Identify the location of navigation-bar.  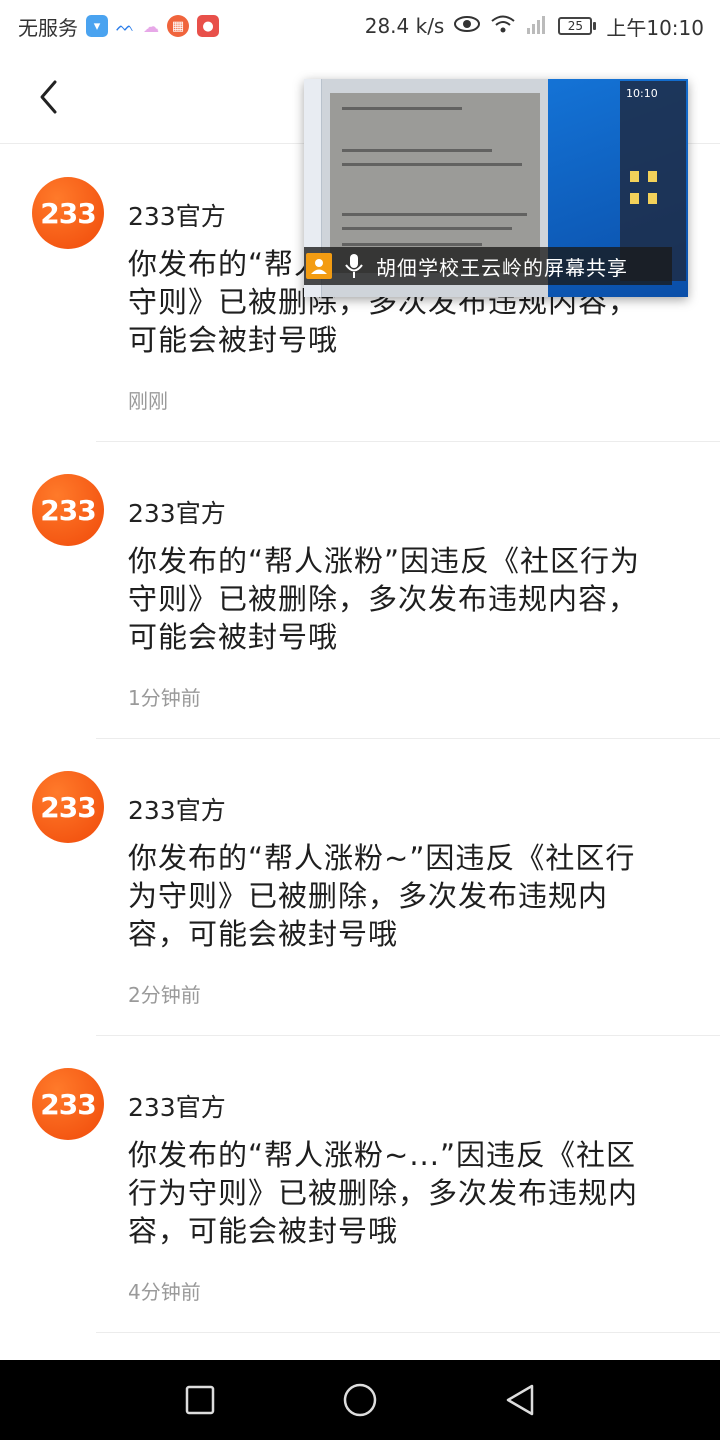
(360, 1400).